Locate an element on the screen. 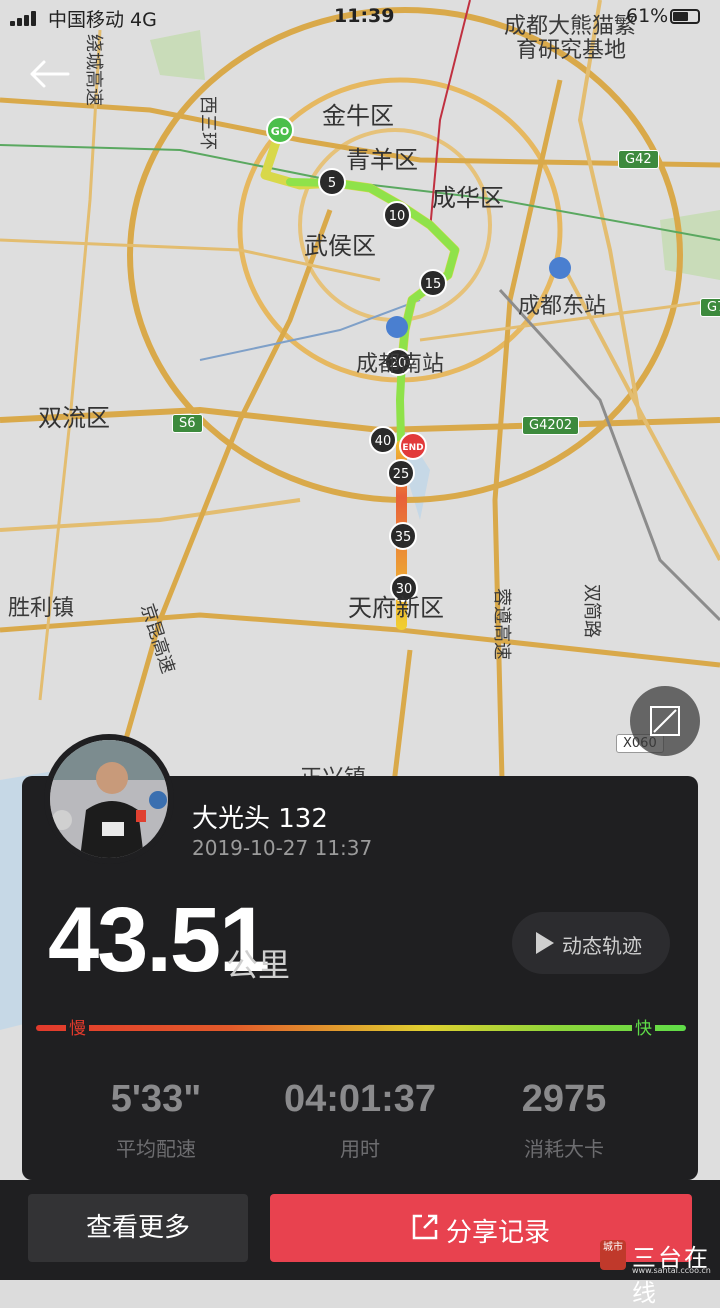 The height and width of the screenshot is (1308, 720). back-arrow-icon is located at coordinates (50, 74).